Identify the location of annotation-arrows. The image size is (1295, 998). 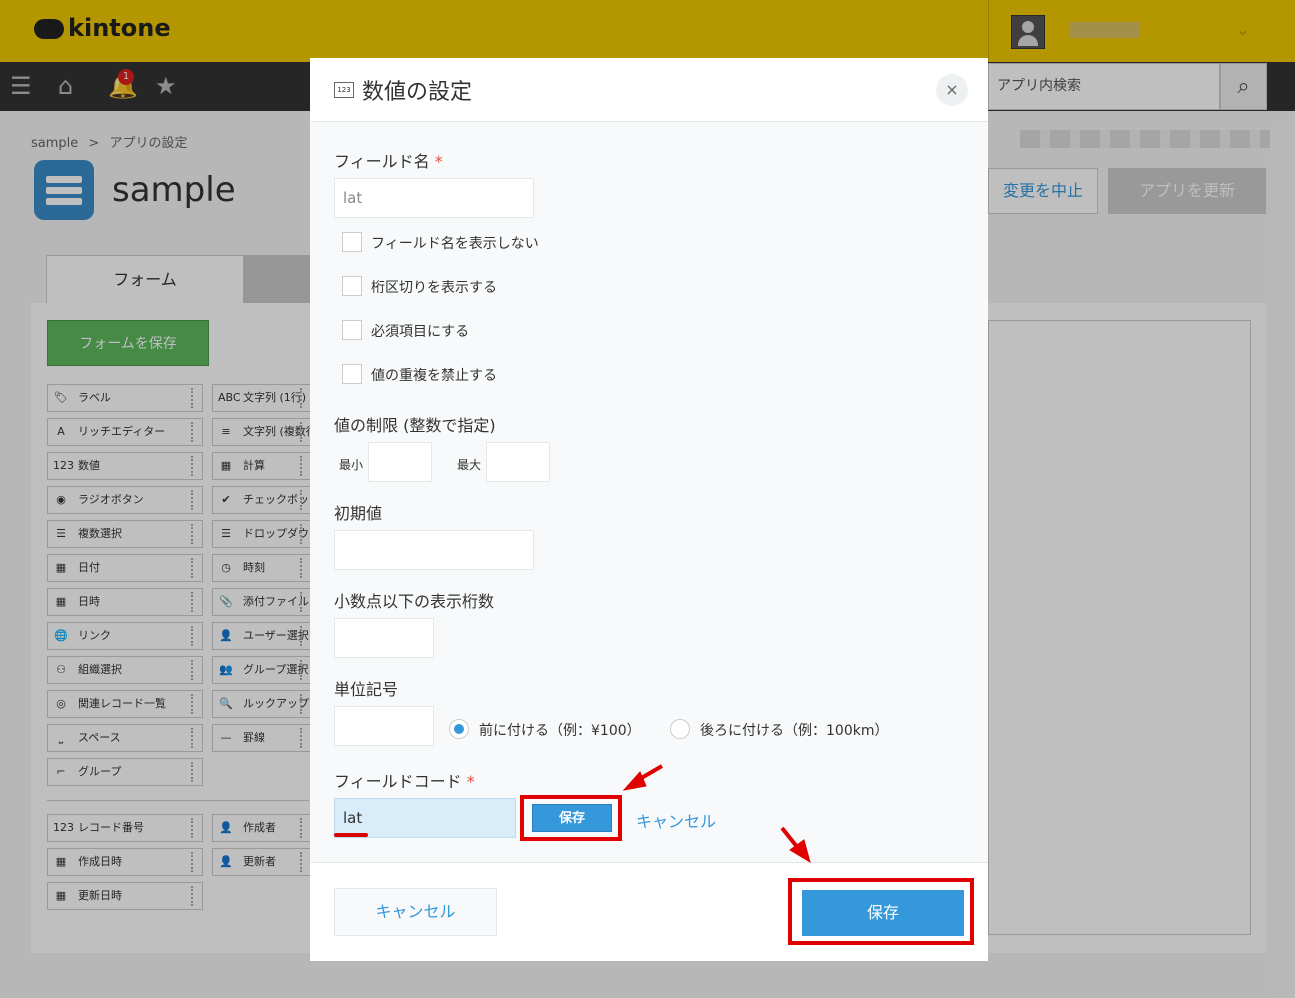
(716, 814).